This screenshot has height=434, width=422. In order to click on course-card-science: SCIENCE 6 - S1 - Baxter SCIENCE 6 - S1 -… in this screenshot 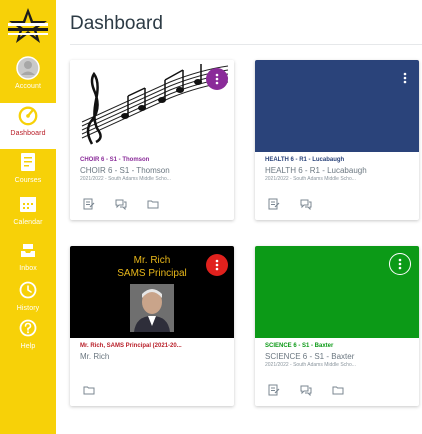, I will do `click(337, 326)`.